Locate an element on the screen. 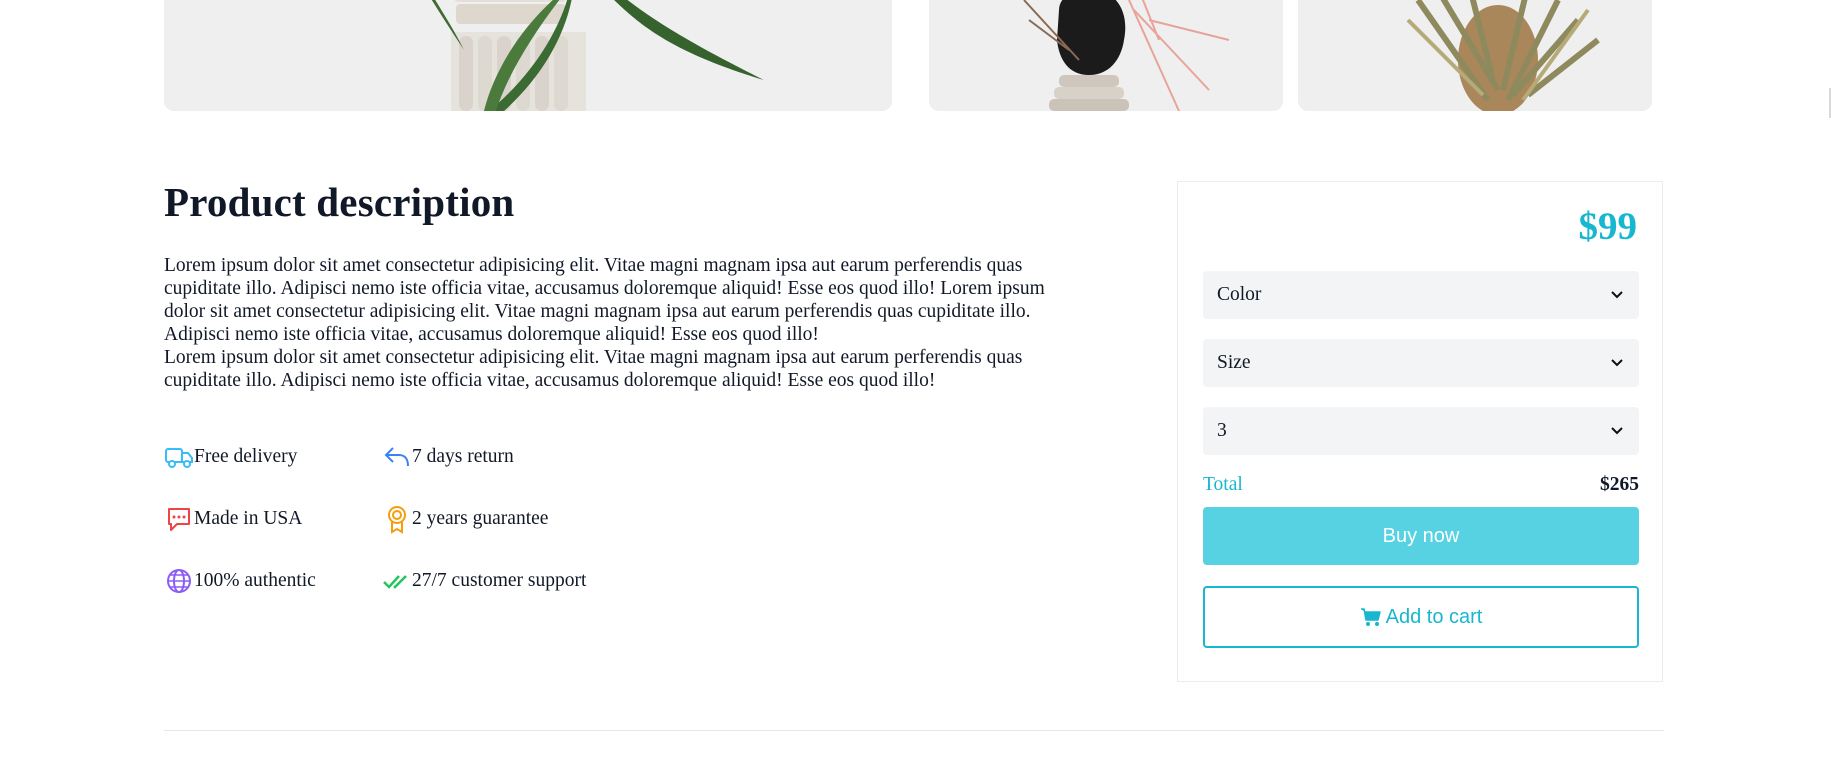 The width and height of the screenshot is (1831, 761). feature-label: 2 years guarantee is located at coordinates (480, 518).